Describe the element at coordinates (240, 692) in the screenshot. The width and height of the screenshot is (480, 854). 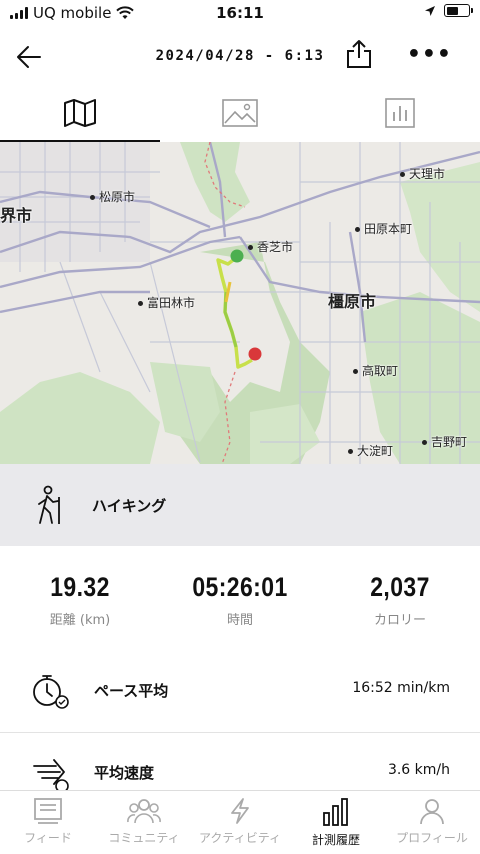
I see `pace-row: ペース平均 16:52 min/km` at that location.